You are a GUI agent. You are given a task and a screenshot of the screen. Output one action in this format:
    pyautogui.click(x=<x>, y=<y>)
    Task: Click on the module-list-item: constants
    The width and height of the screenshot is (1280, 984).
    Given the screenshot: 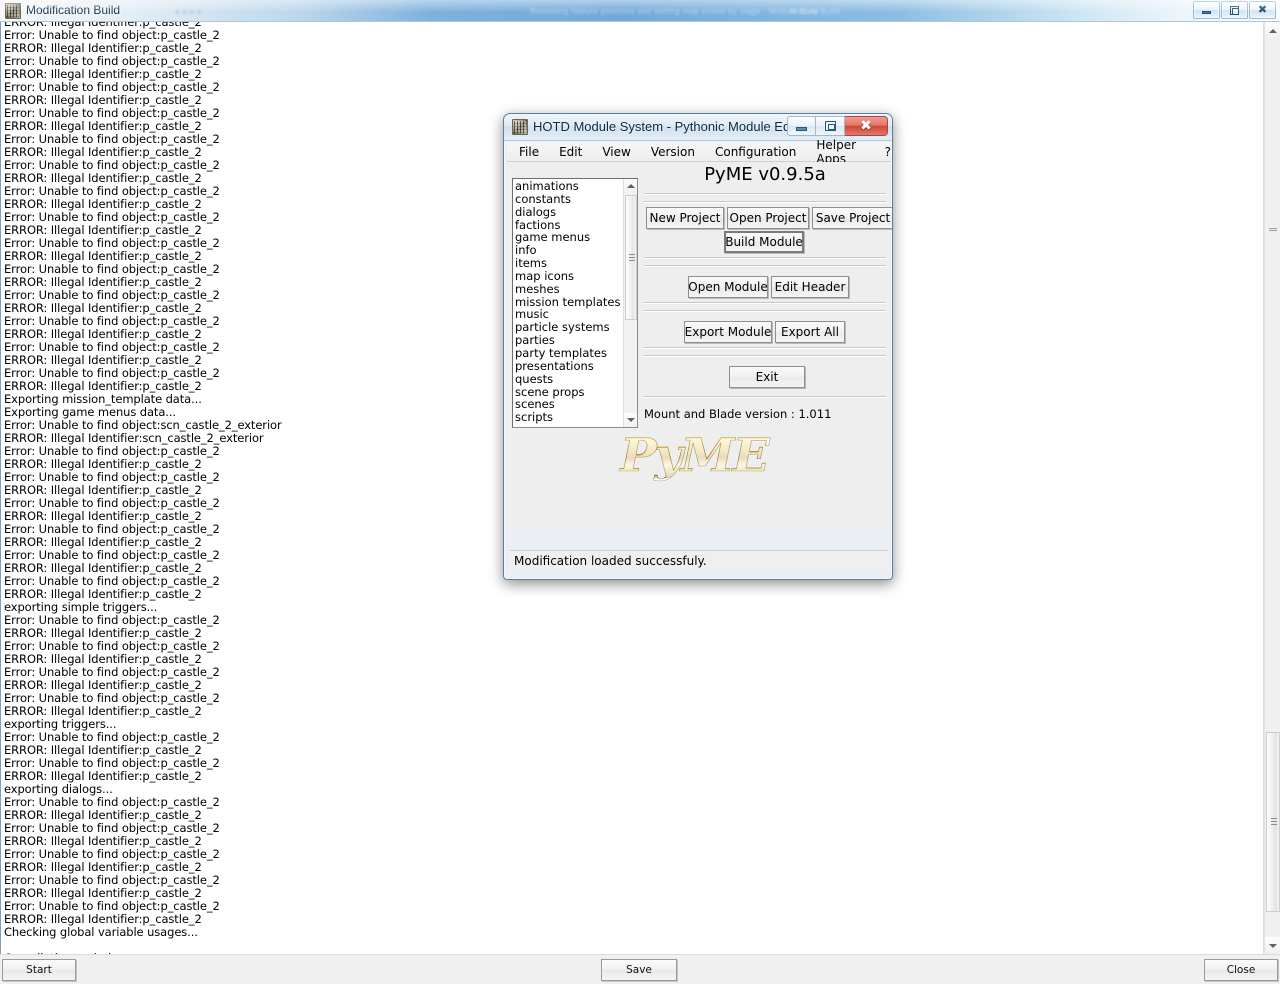 What is the action you would take?
    pyautogui.click(x=569, y=199)
    